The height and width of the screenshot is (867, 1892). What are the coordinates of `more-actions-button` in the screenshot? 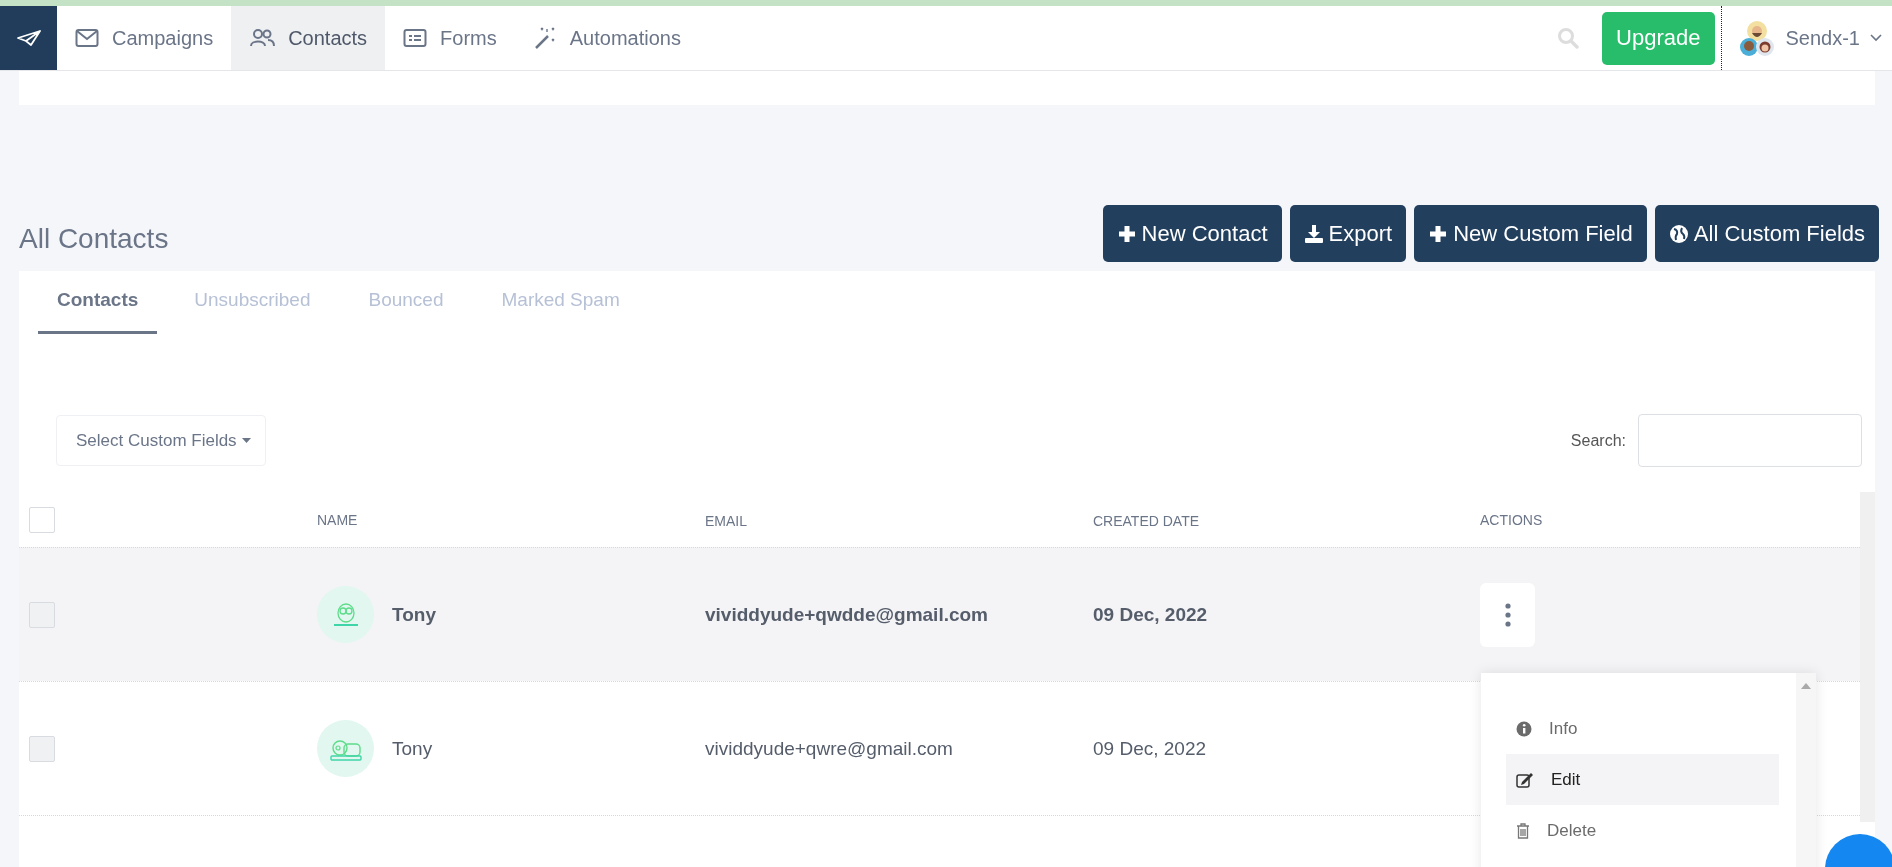 It's located at (1507, 614).